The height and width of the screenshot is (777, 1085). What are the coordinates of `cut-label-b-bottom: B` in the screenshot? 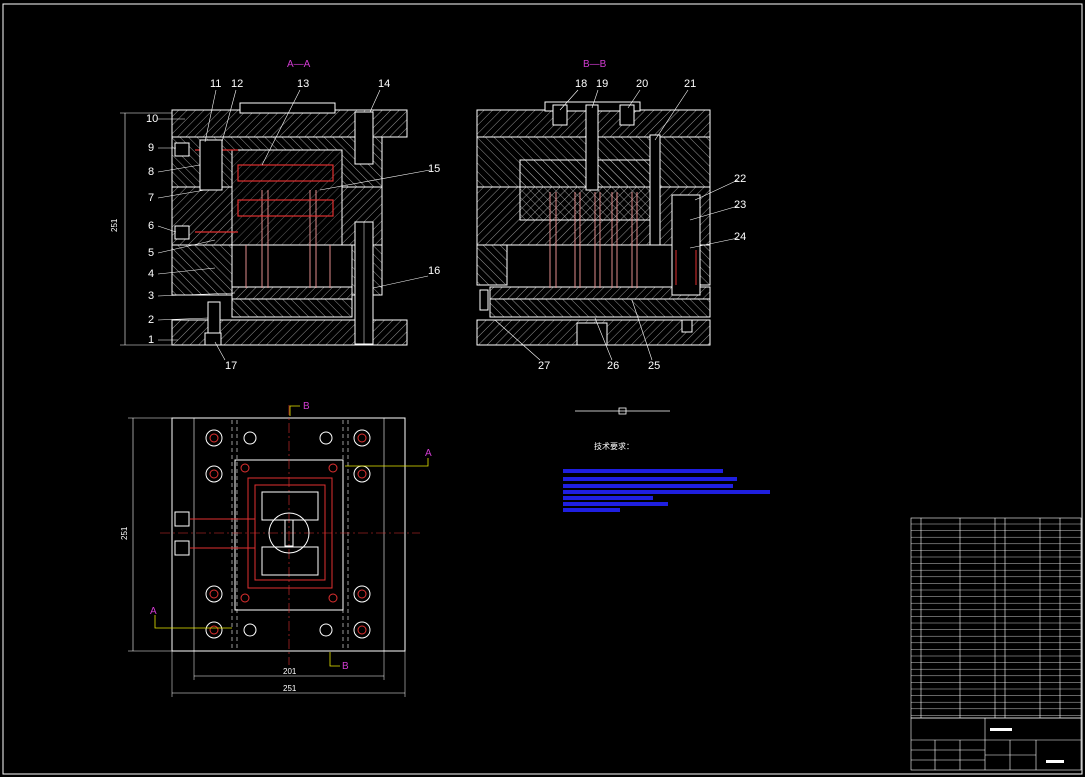 It's located at (345, 666).